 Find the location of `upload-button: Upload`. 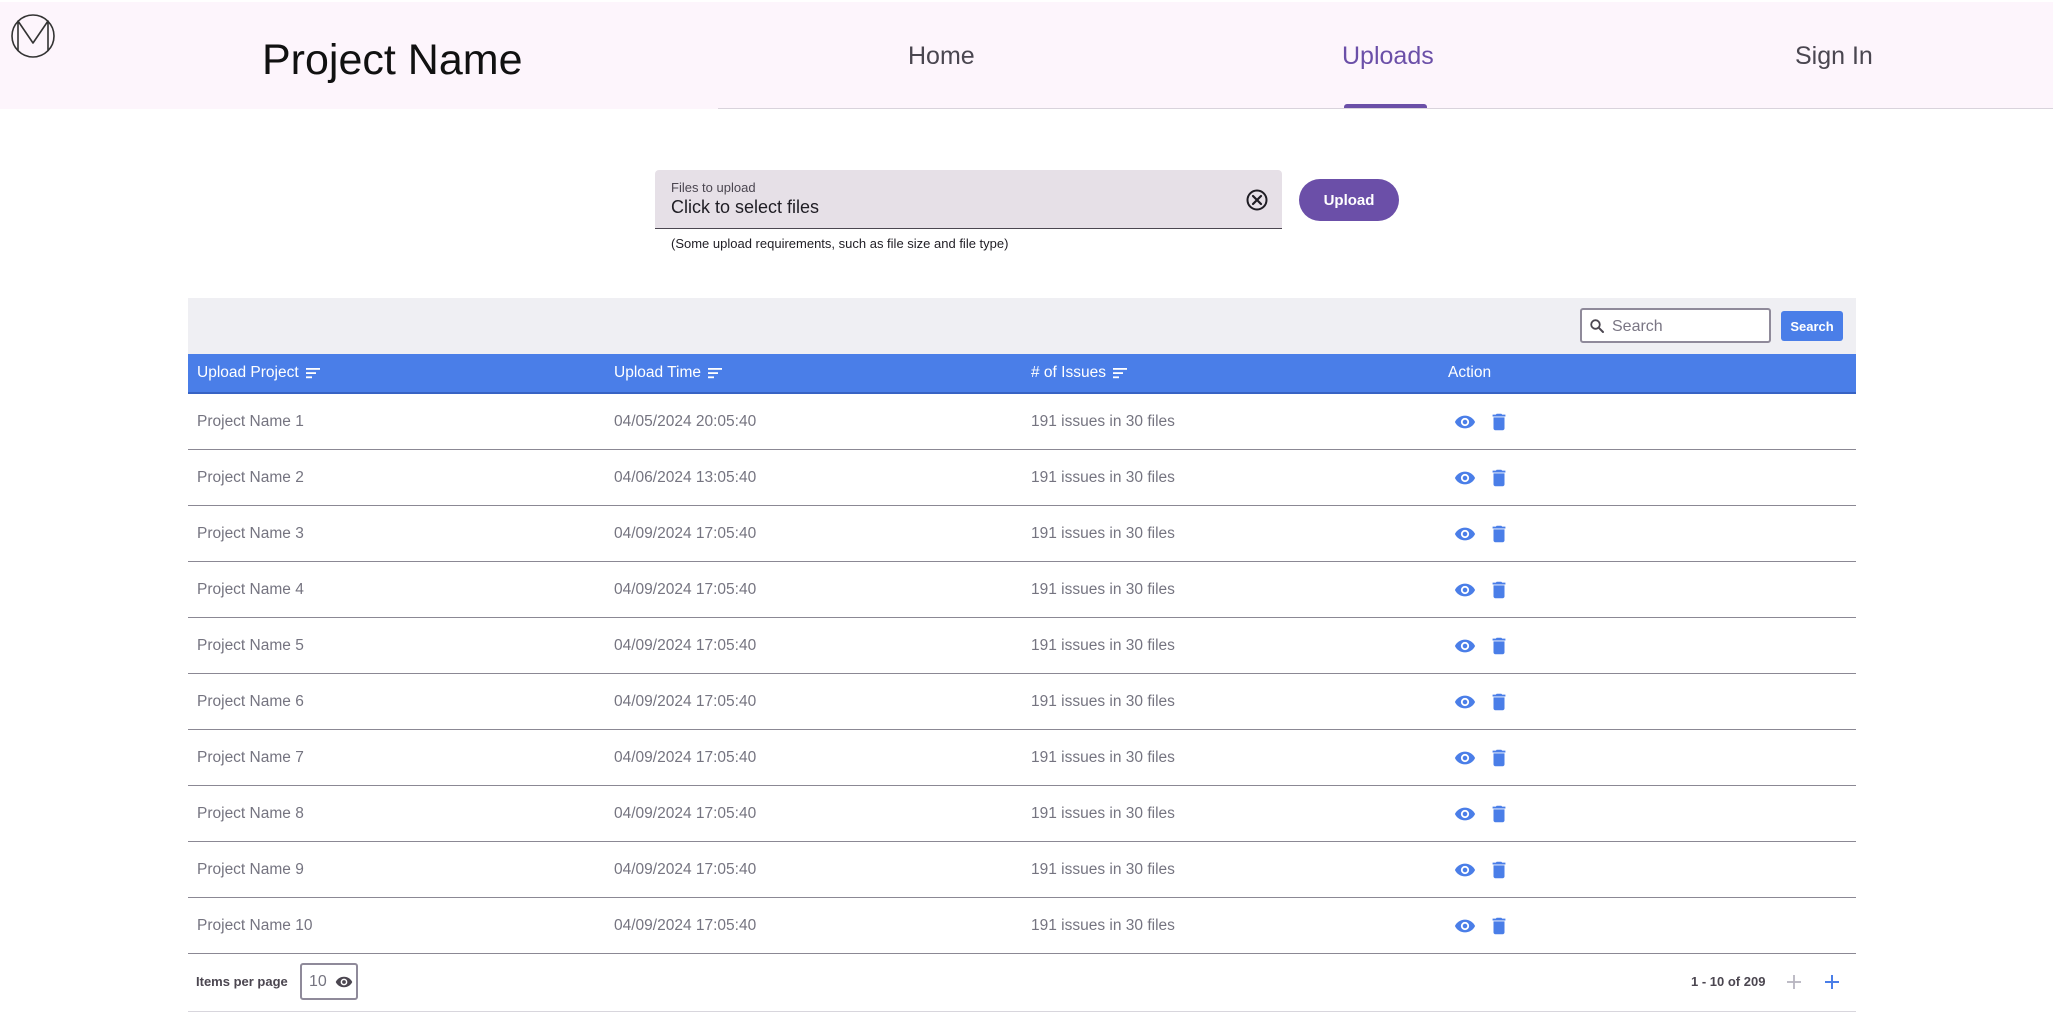

upload-button: Upload is located at coordinates (1349, 200).